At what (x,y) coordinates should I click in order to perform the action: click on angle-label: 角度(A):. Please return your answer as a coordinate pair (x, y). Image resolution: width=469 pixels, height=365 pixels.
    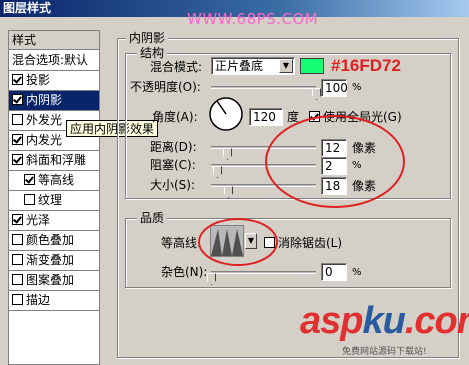
    Looking at the image, I should click on (175, 117).